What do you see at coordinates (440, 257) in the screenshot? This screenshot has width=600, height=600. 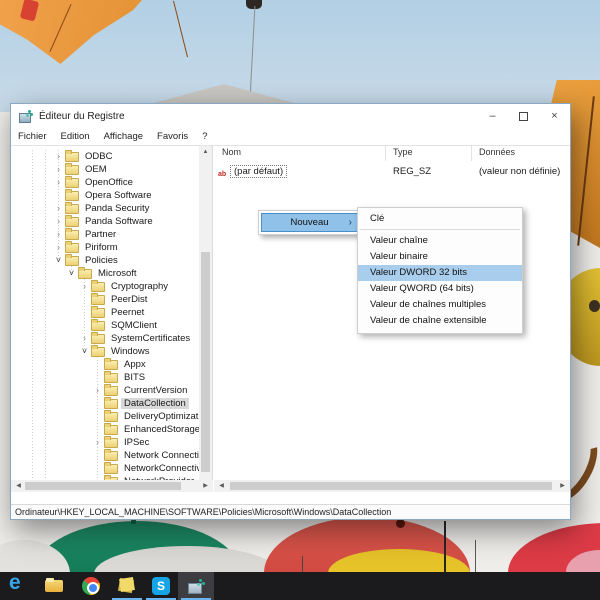 I see `submenu-item-valeur-binaire: Valeur binaire` at bounding box center [440, 257].